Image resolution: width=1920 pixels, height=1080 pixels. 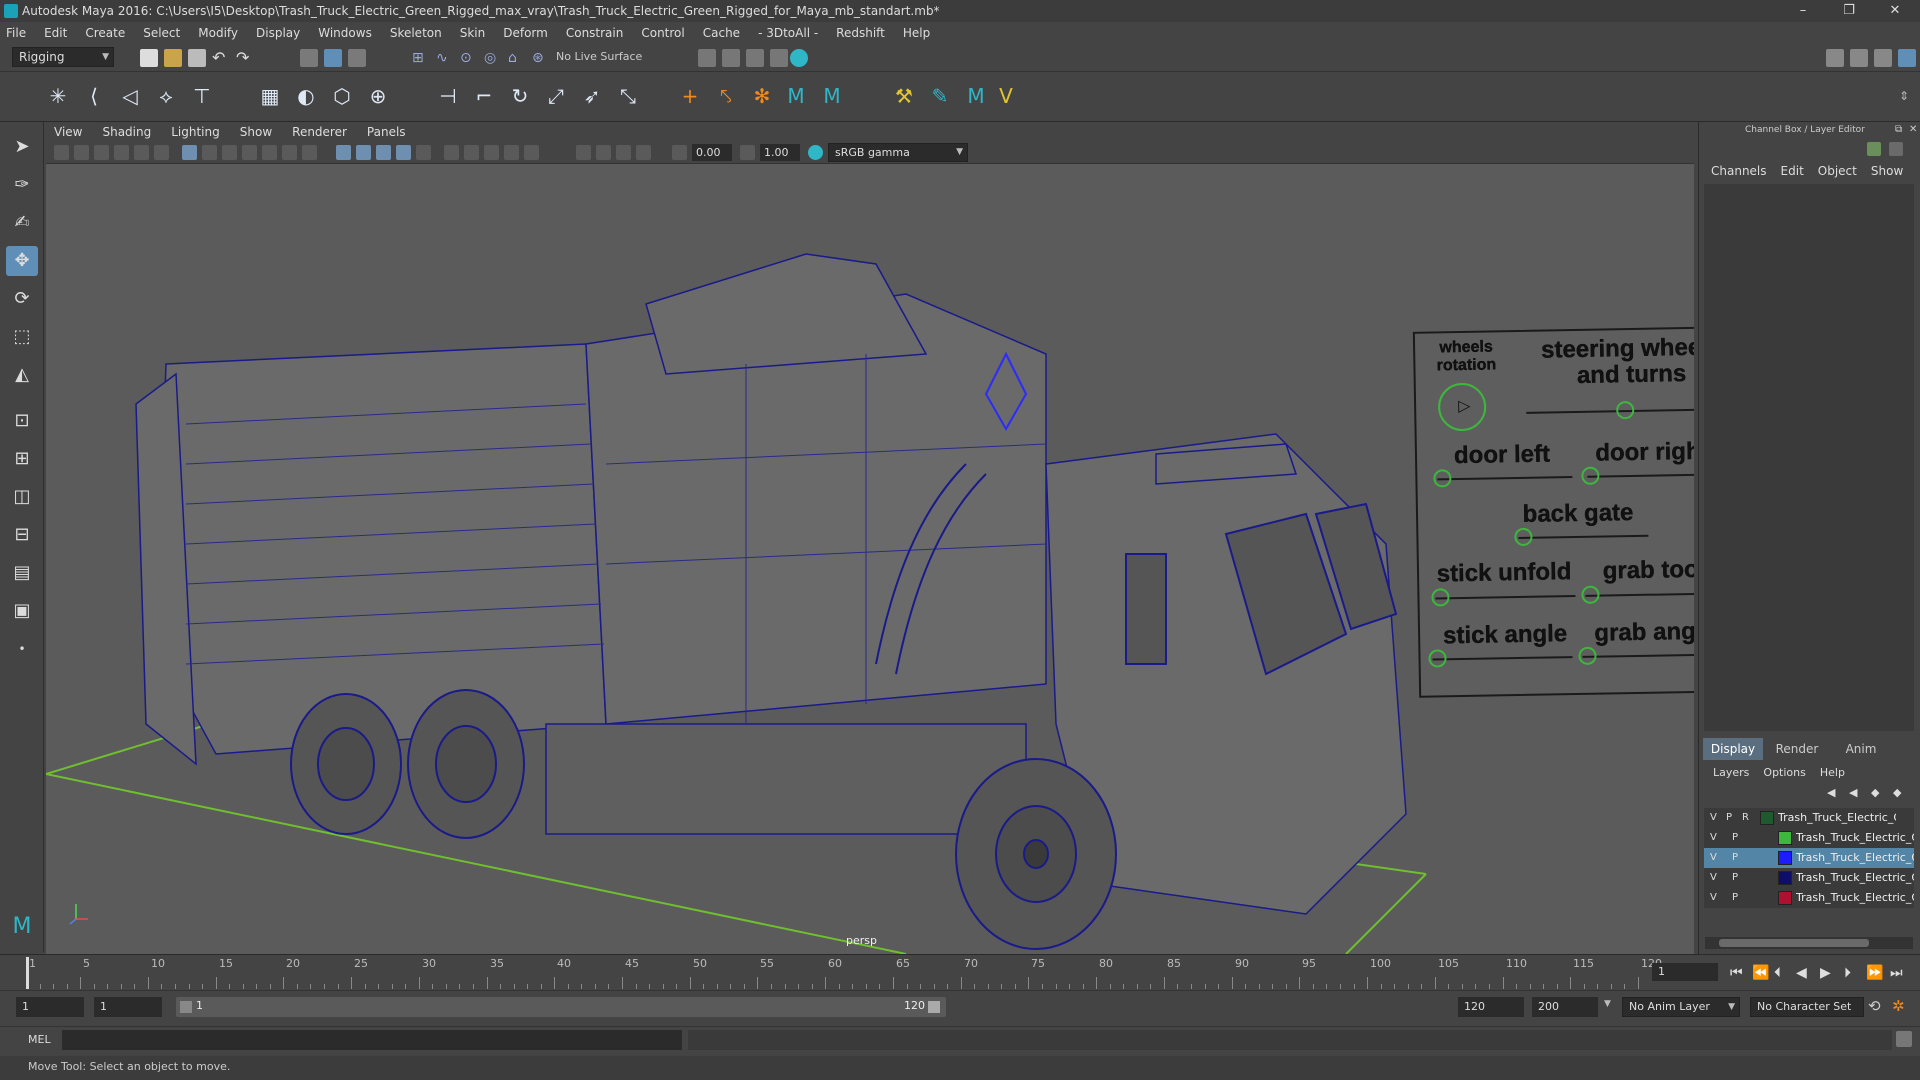 I want to click on step-back-icon: ⏪, so click(x=1760, y=973).